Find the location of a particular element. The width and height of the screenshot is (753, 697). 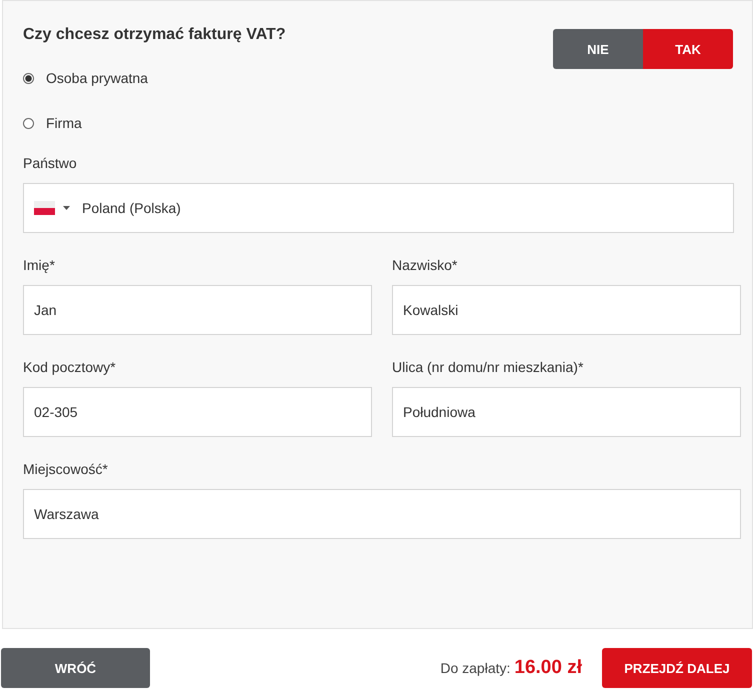

field-label: Miejscowość* is located at coordinates (66, 469).